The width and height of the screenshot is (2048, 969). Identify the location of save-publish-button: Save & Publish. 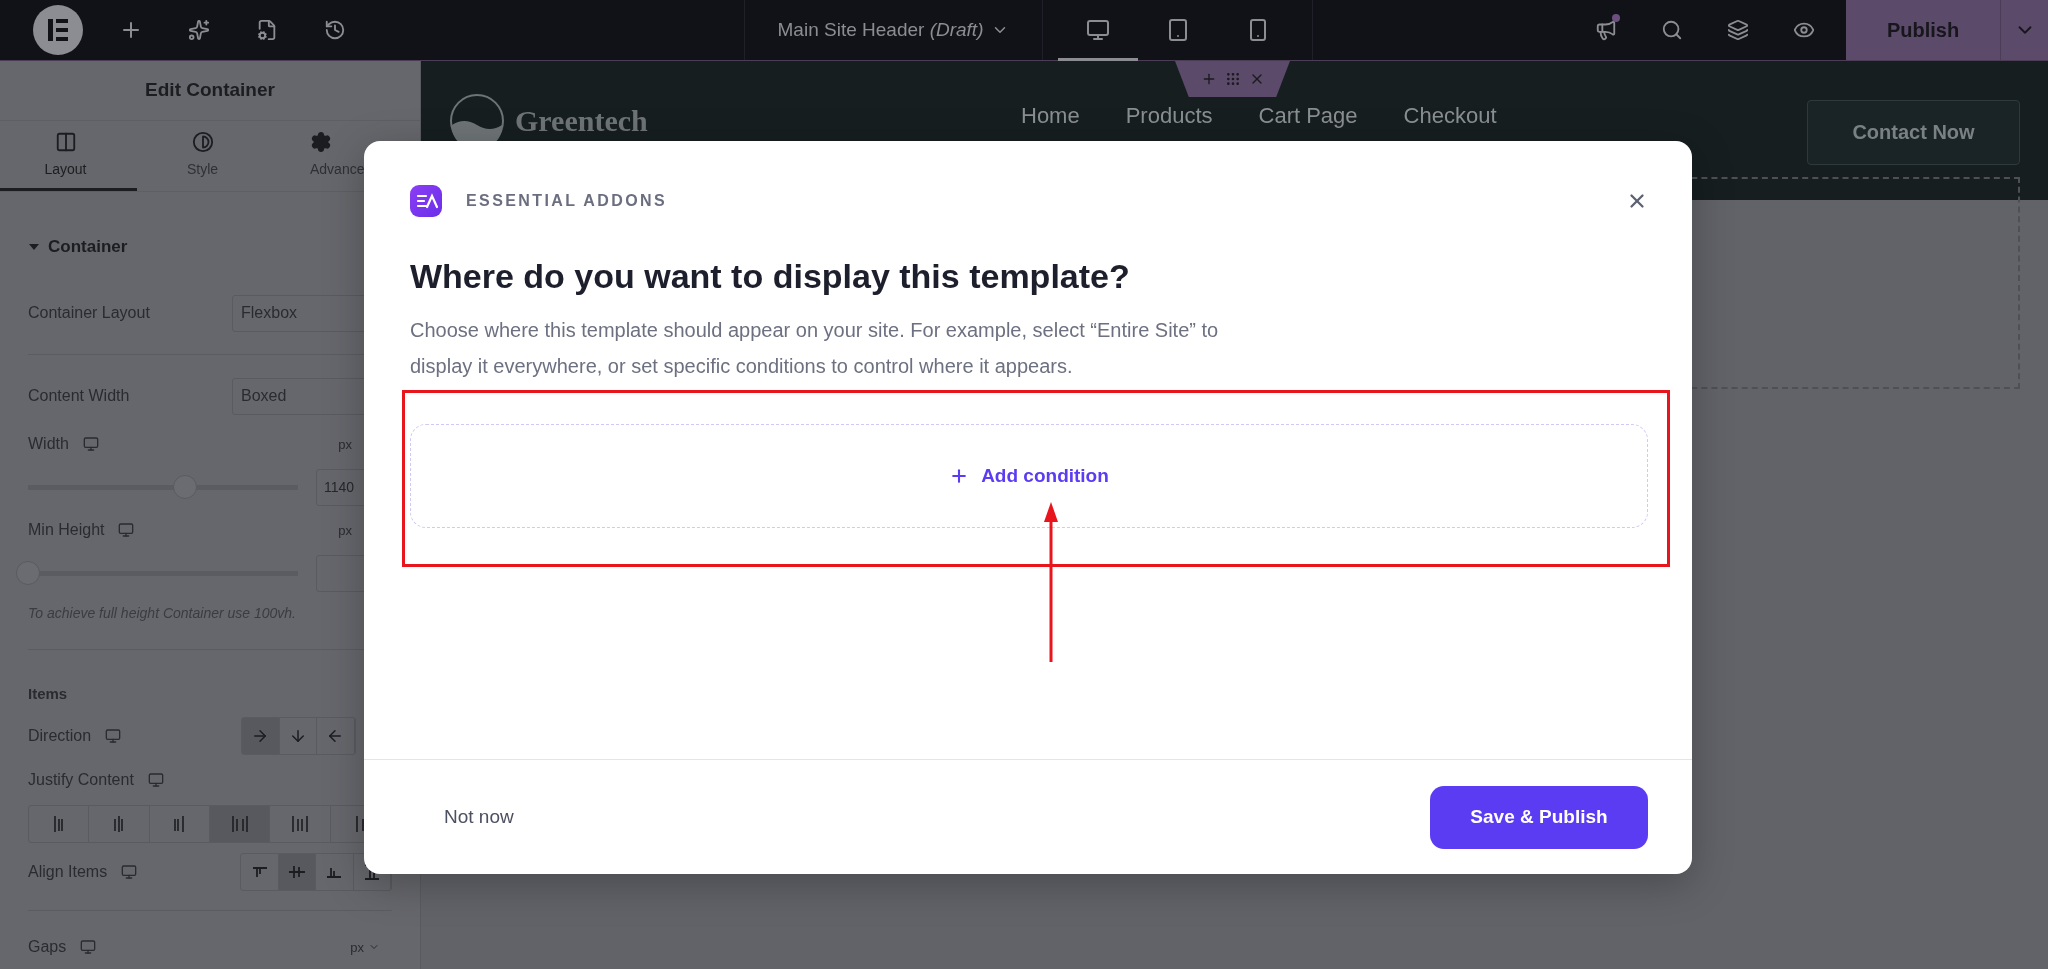
(1539, 817).